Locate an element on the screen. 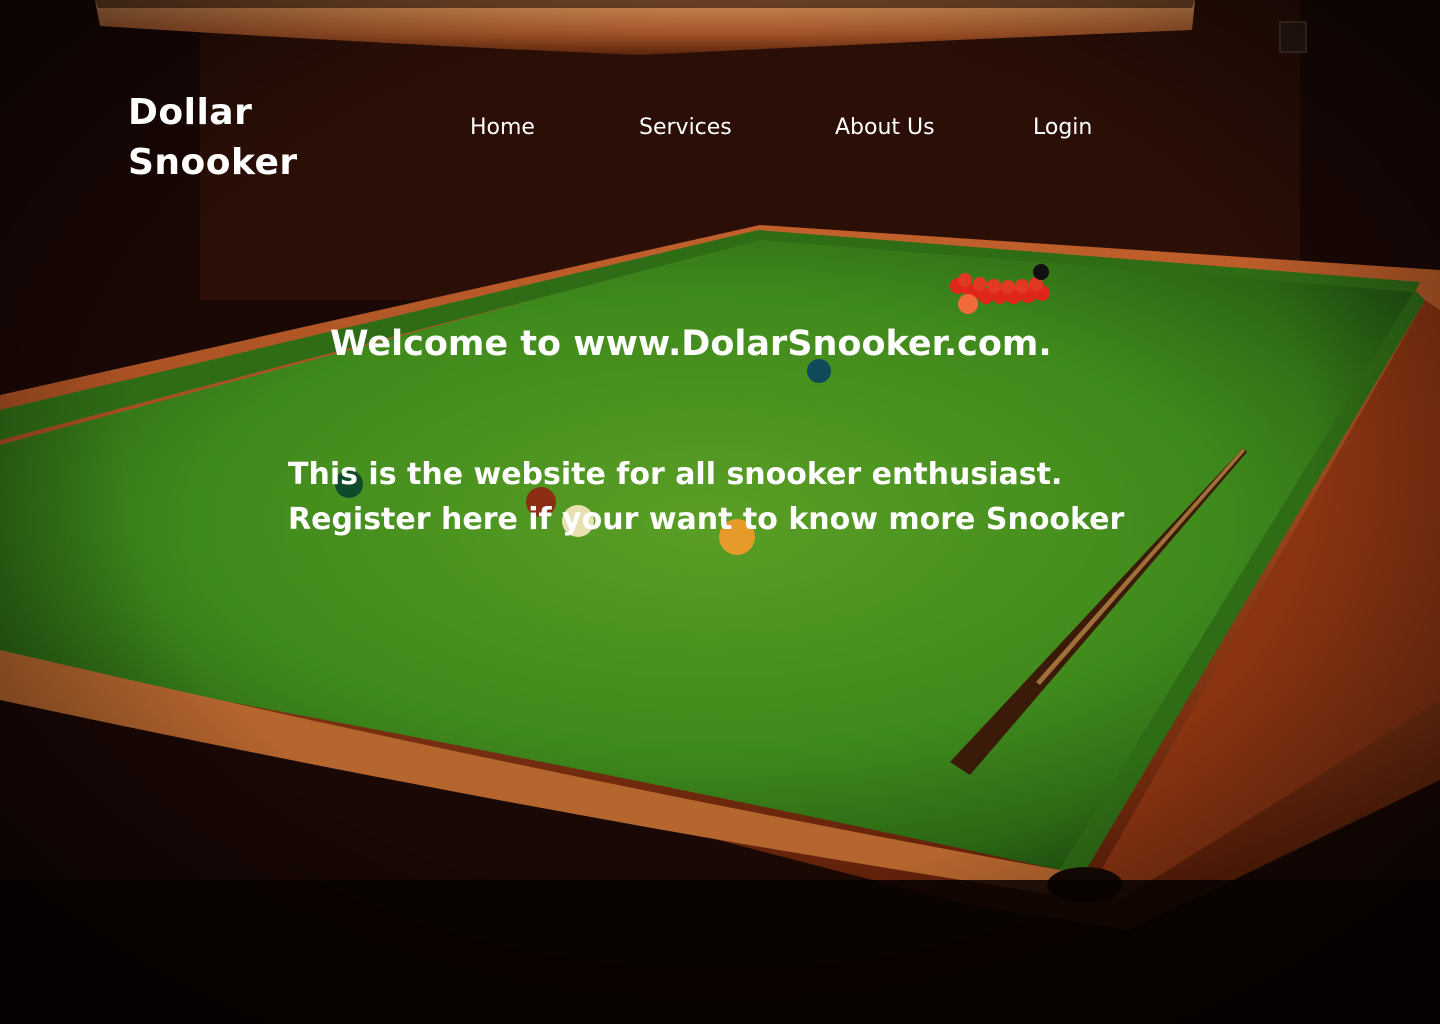 The image size is (1440, 1024). nav-link-services: Services is located at coordinates (685, 128).